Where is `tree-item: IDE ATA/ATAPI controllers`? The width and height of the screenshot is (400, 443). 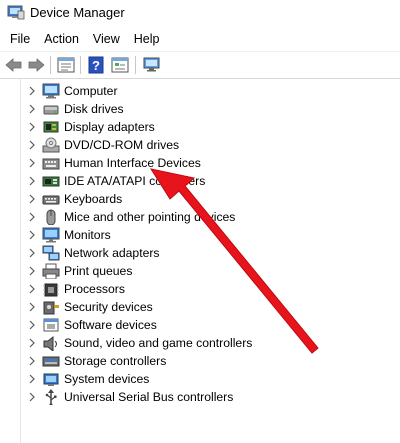 tree-item: IDE ATA/ATAPI controllers is located at coordinates (195, 181).